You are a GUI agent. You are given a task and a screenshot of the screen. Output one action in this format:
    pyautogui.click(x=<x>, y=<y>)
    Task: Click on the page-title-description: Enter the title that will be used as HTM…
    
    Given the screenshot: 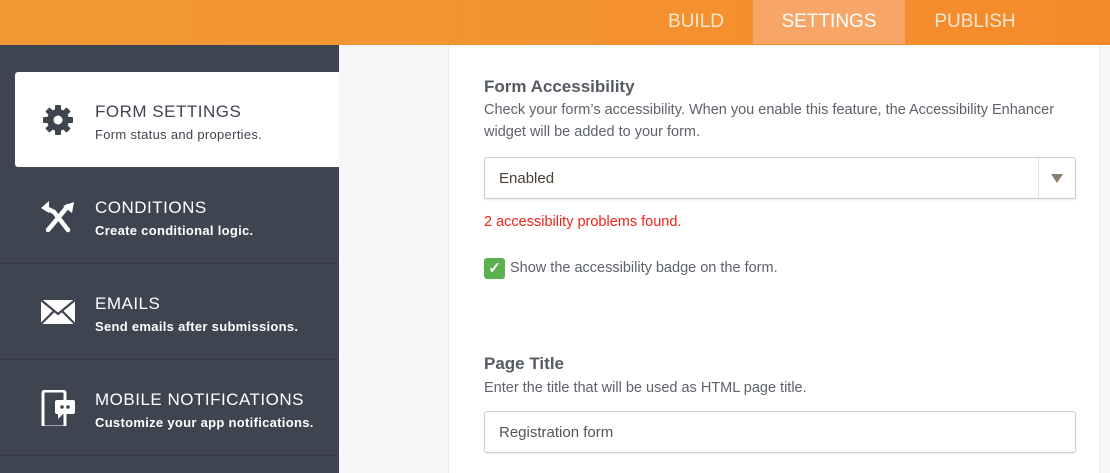 What is the action you would take?
    pyautogui.click(x=645, y=388)
    